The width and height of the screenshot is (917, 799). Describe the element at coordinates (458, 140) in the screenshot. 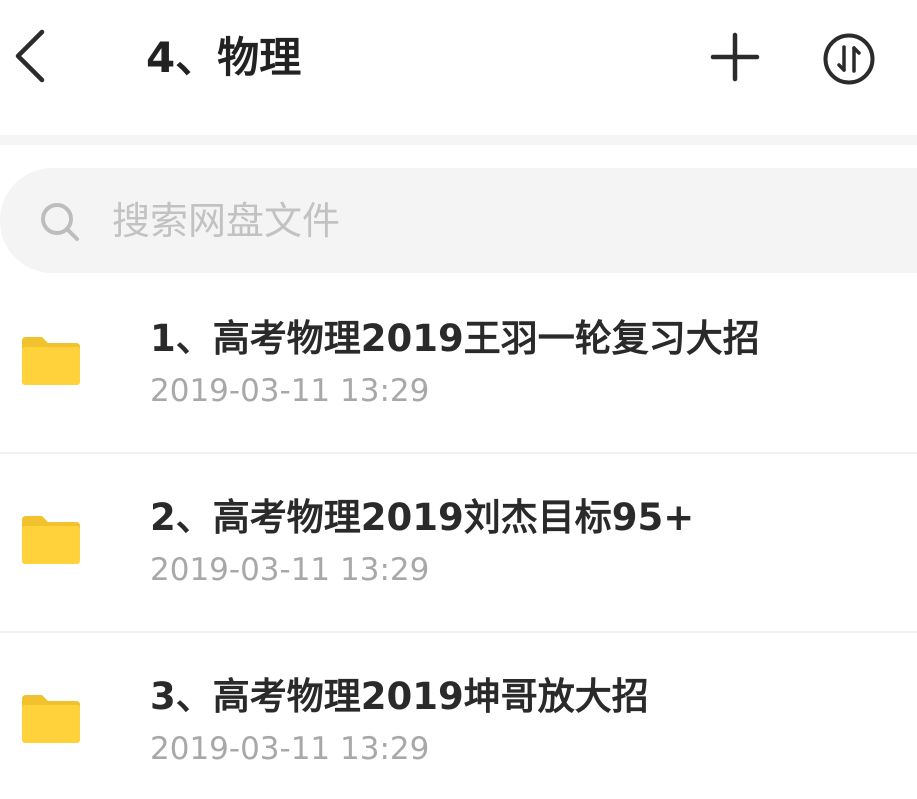

I see `header-divider` at that location.